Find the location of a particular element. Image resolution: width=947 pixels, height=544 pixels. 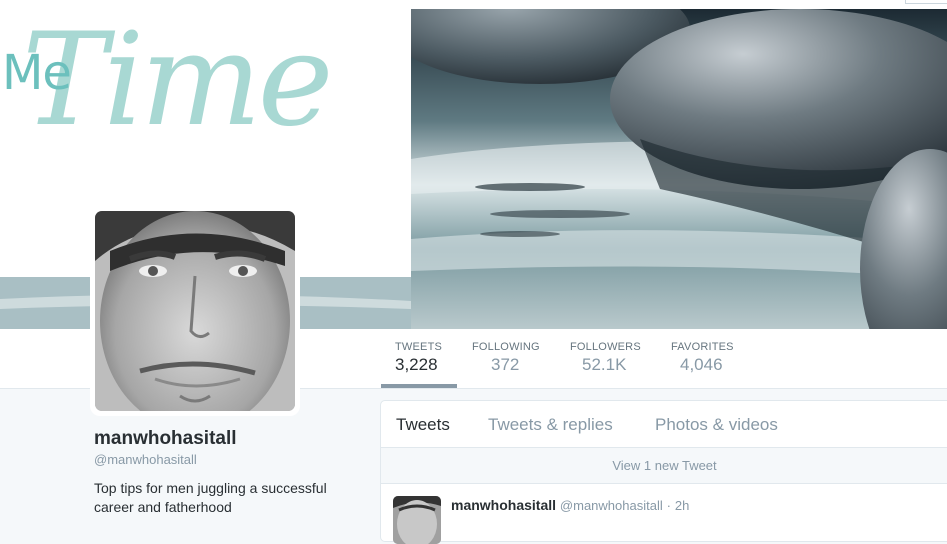

tweet-avatar is located at coordinates (417, 520).